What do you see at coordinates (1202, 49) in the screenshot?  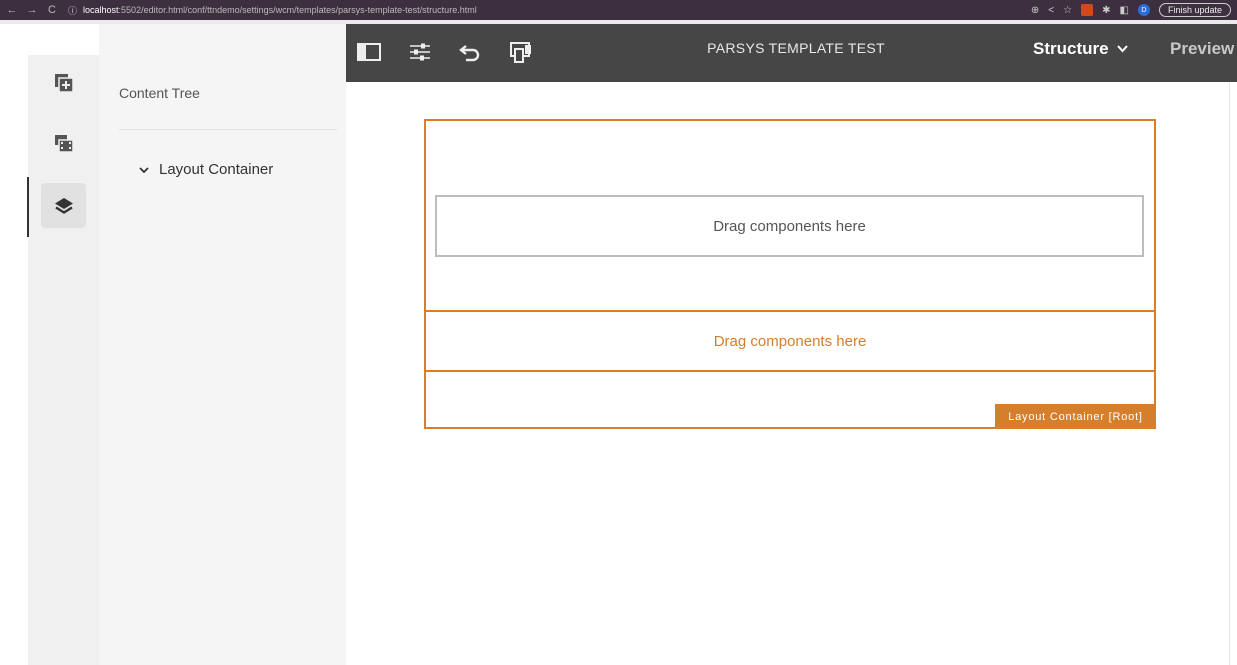 I see `preview-button: Preview` at bounding box center [1202, 49].